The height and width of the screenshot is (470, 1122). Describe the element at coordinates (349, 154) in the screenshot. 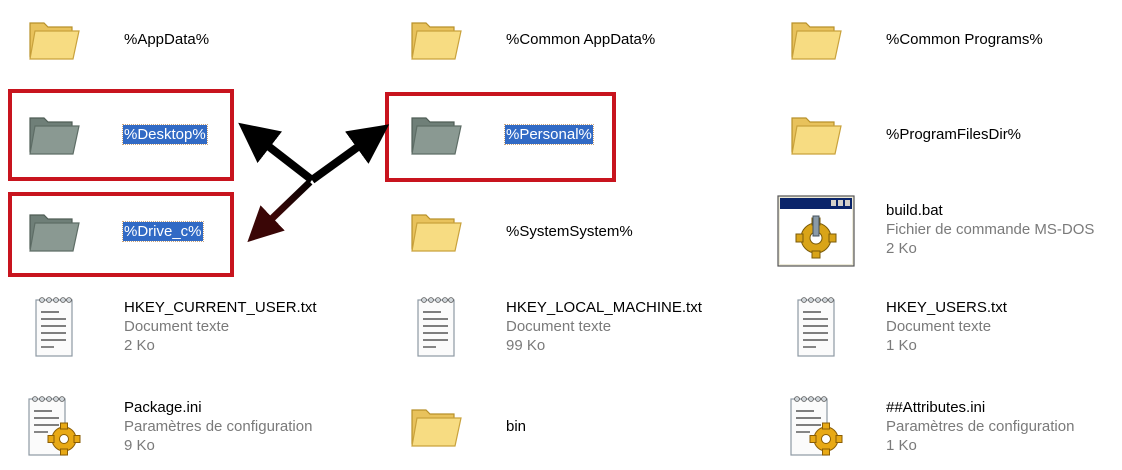

I see `arrow-to-personal` at that location.